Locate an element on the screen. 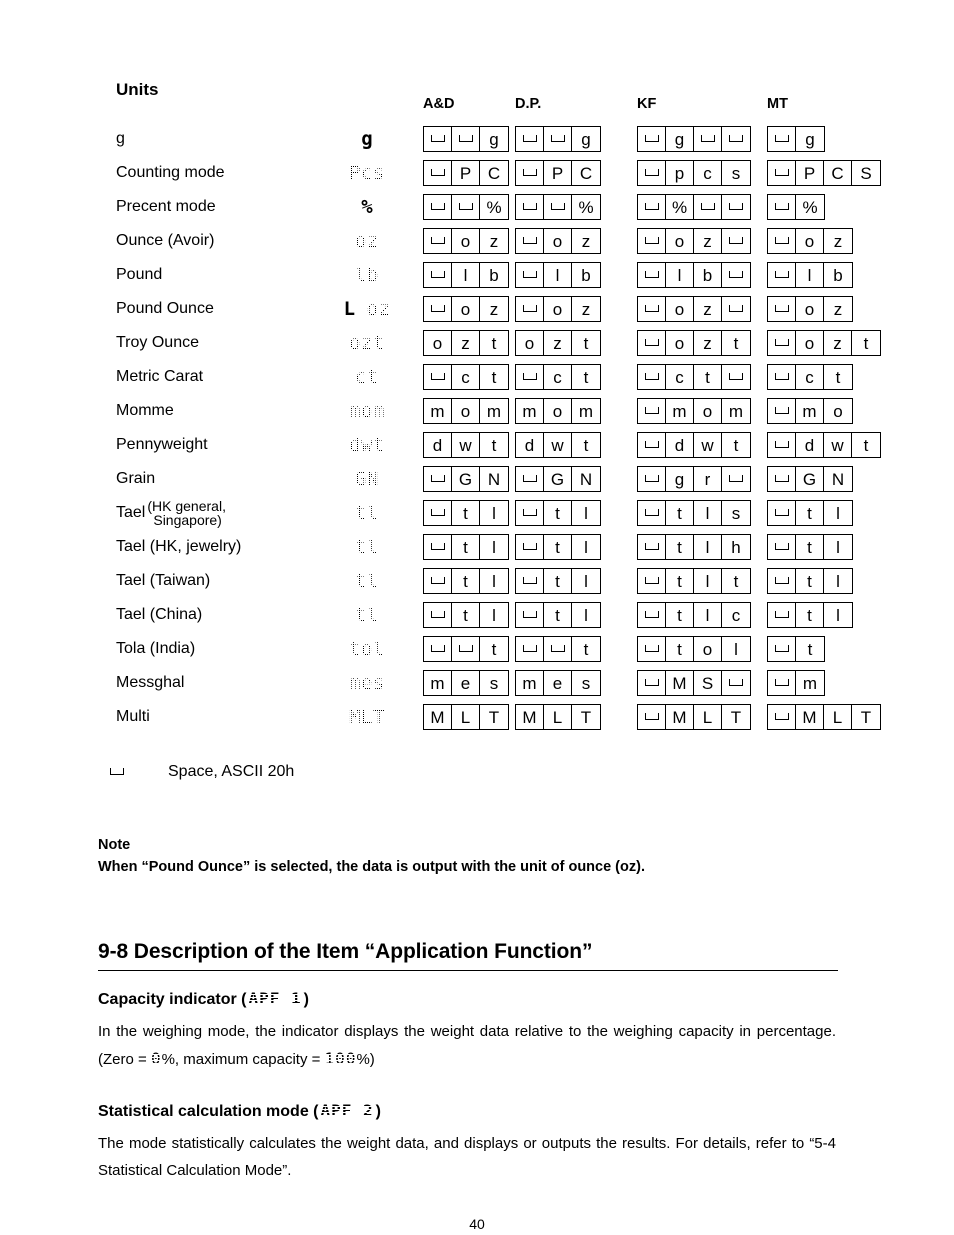 The image size is (954, 1235). table-row: Tael (HK, jewelry) tl t l t l t l h t l is located at coordinates (498, 547).